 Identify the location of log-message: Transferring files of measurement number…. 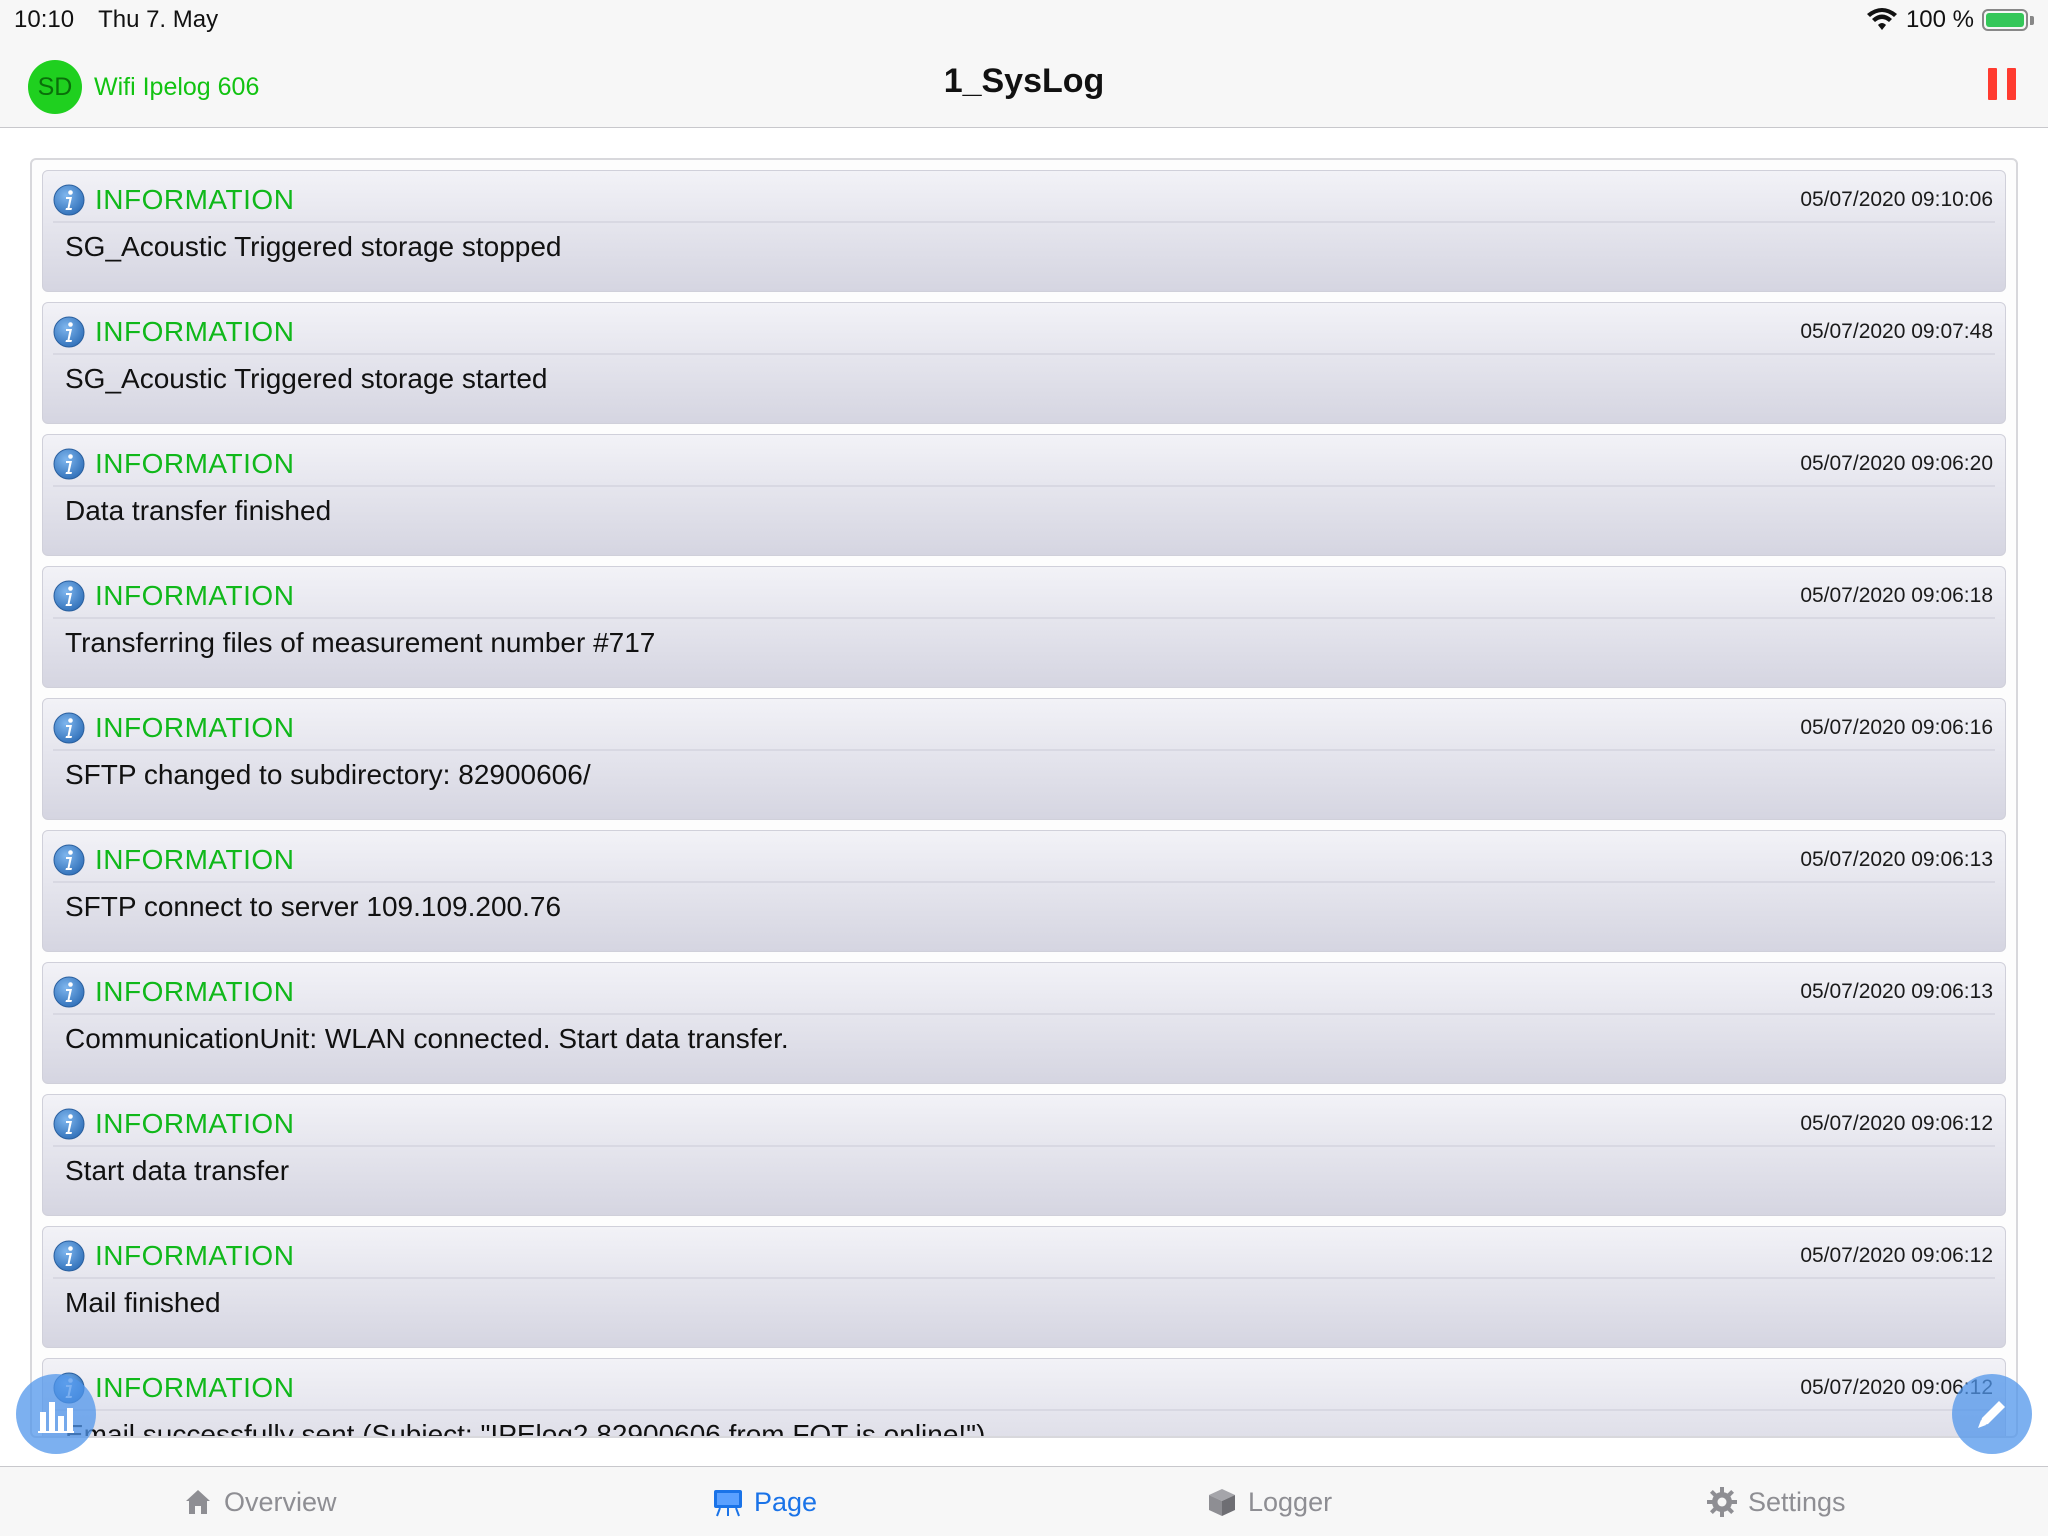
(360, 642).